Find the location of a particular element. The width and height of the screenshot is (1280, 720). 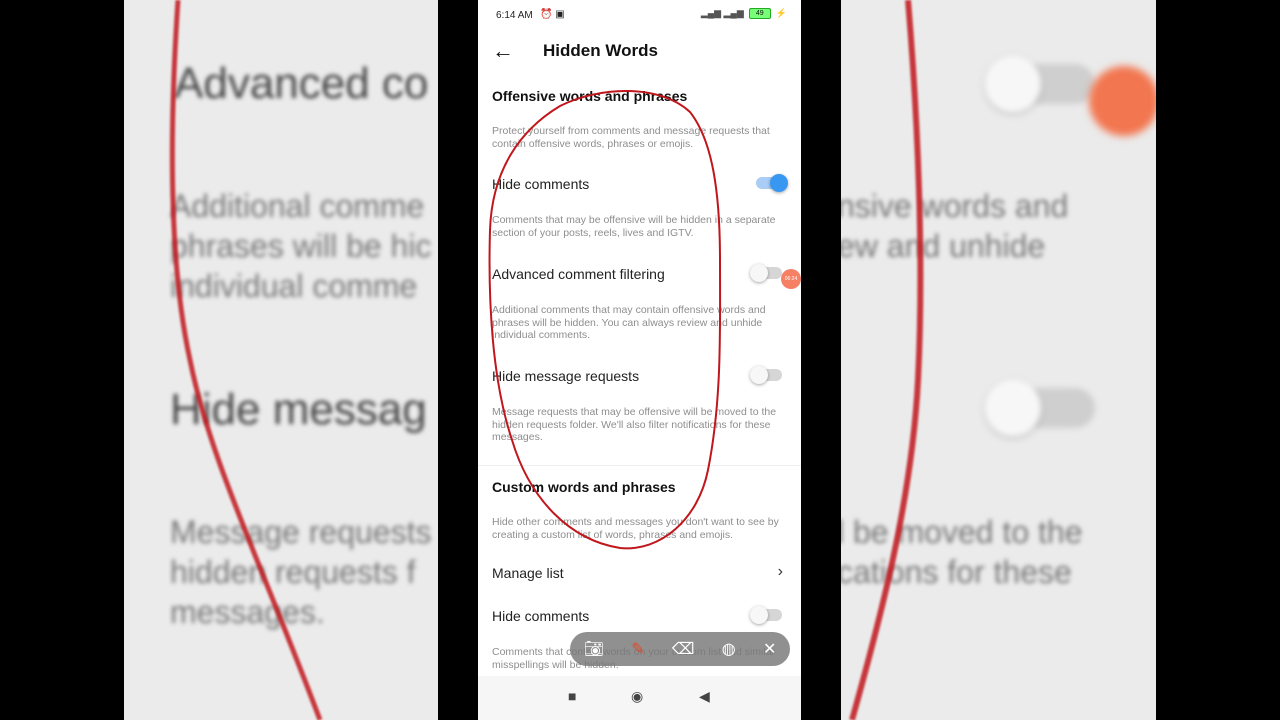

hide-message-requests-toggle is located at coordinates (766, 375).